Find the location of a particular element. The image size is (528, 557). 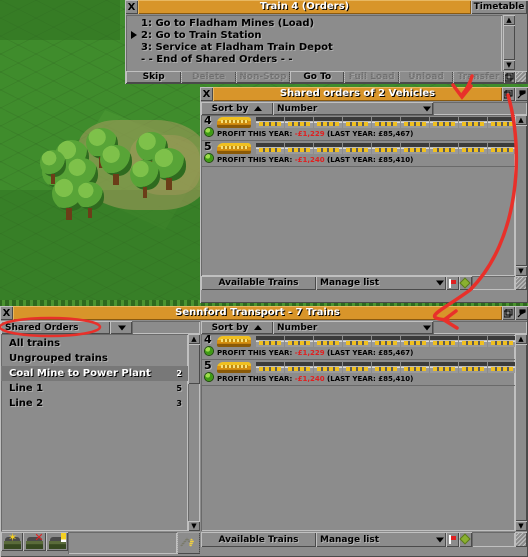

group-filter-dropdown: Shared Orders is located at coordinates (55, 327).